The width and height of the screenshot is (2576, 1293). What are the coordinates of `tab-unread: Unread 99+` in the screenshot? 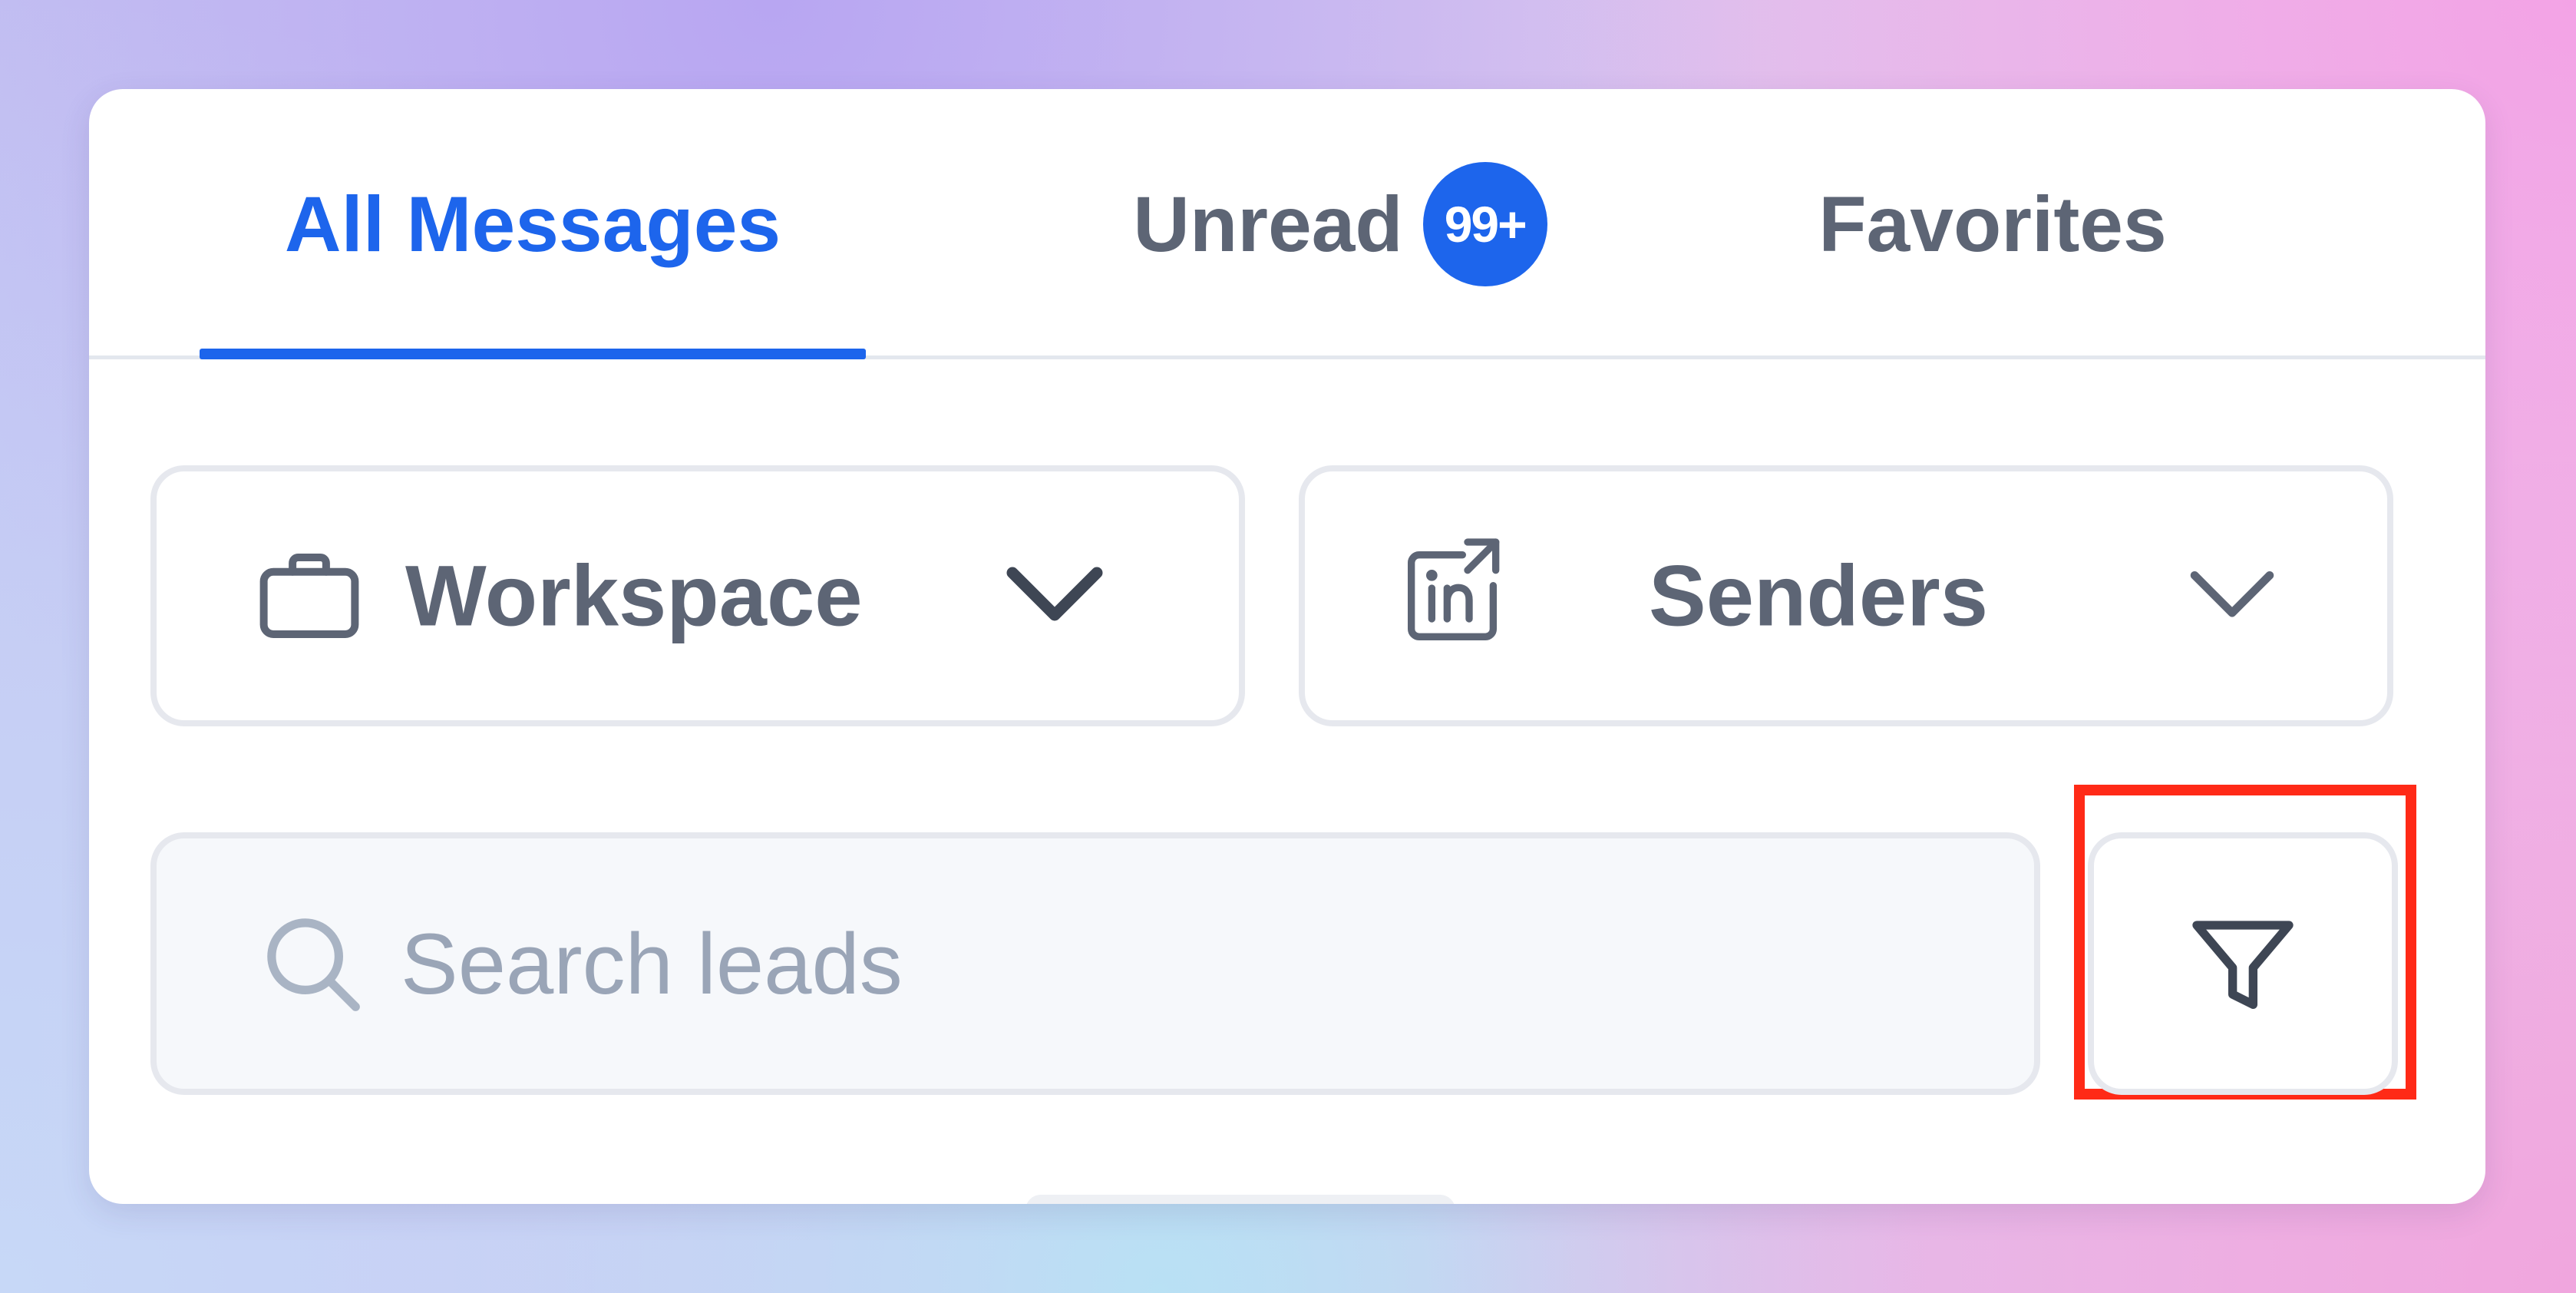 It's located at (1340, 224).